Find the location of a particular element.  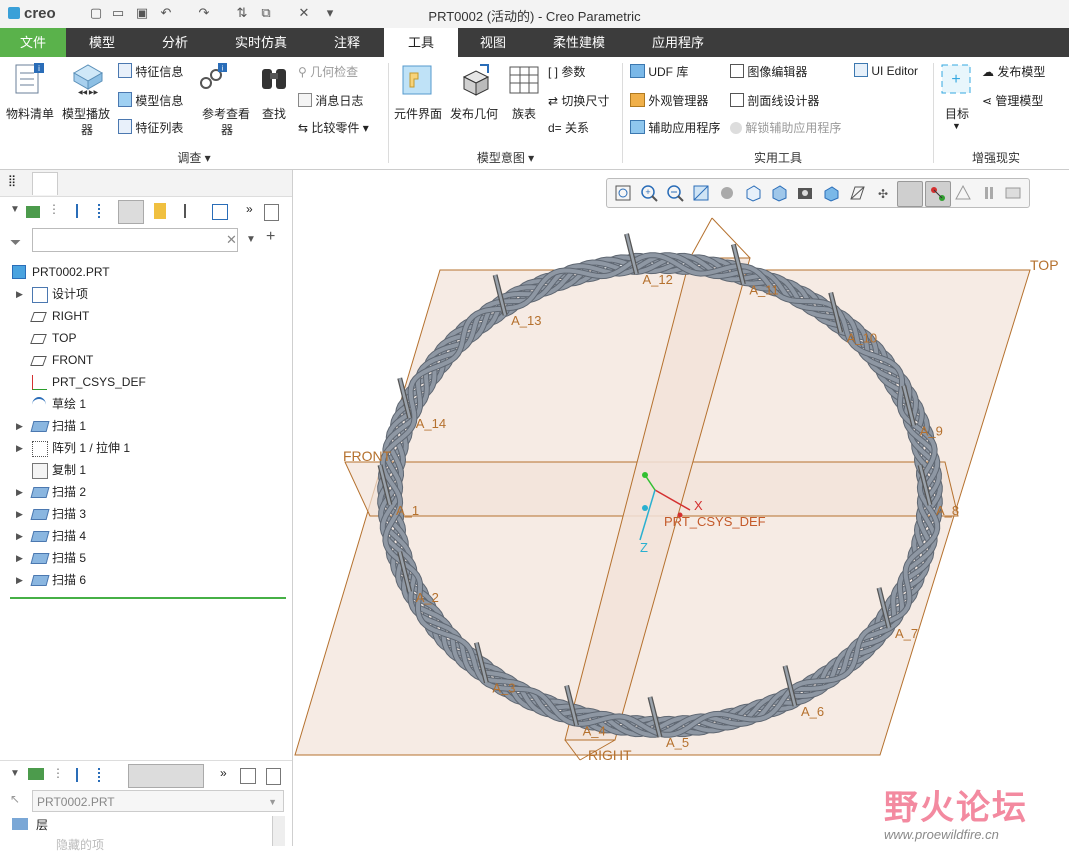

tab-annotate: 注释 is located at coordinates (347, 42).